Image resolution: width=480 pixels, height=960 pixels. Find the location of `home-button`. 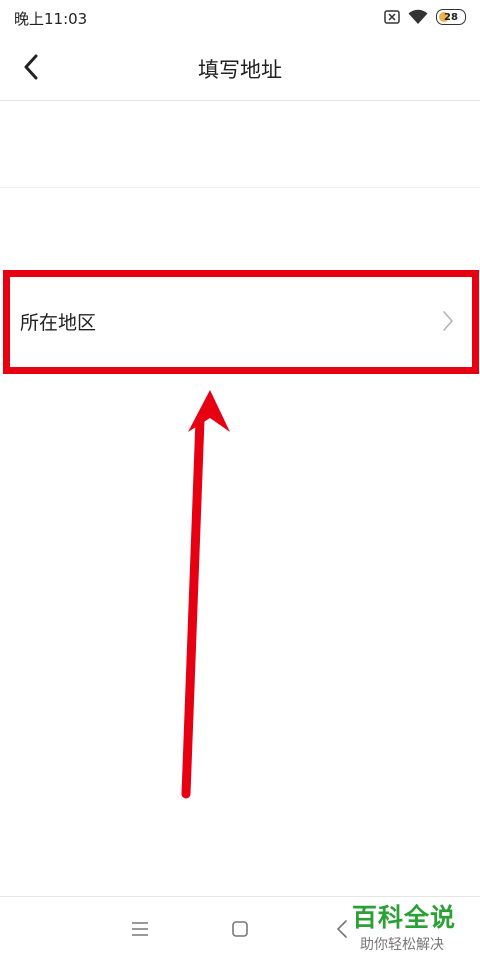

home-button is located at coordinates (240, 929).